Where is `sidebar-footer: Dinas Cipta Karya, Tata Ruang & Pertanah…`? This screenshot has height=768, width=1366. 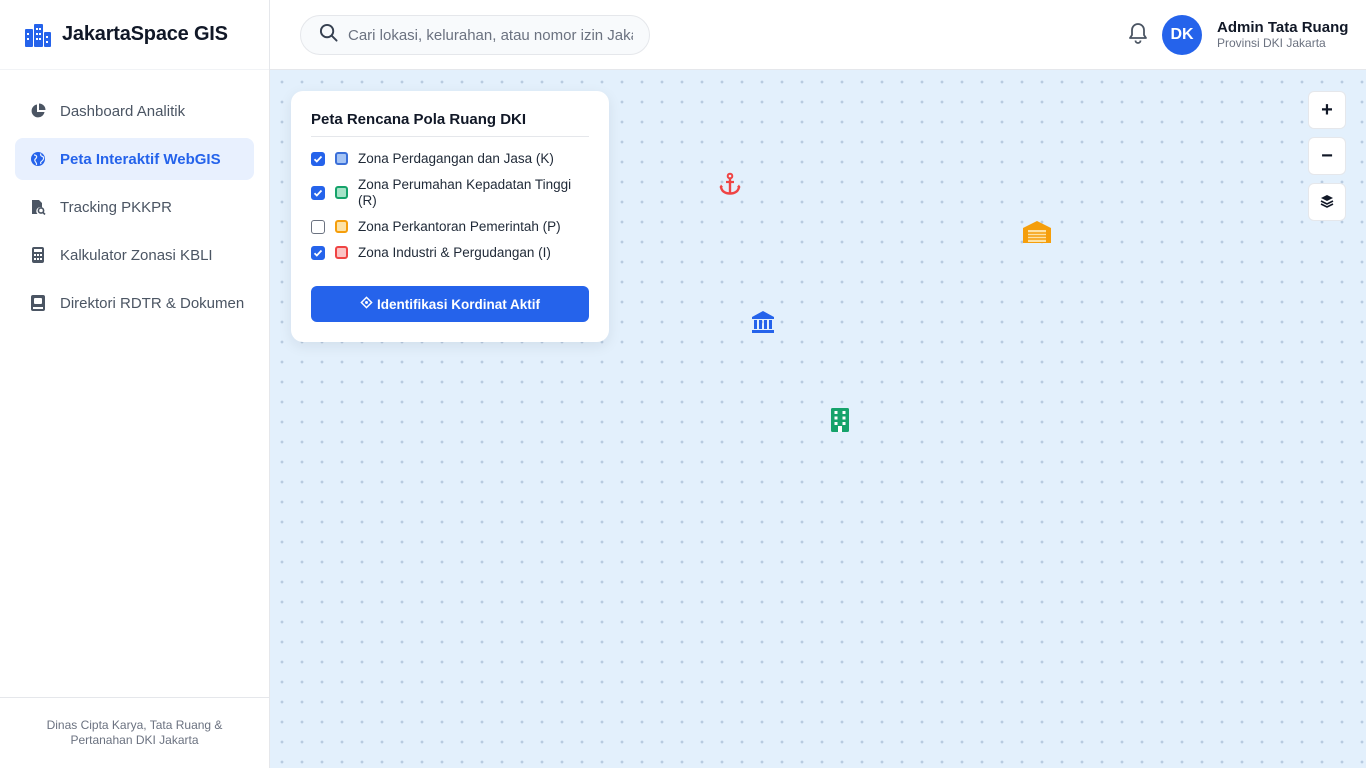
sidebar-footer: Dinas Cipta Karya, Tata Ruang & Pertanah… is located at coordinates (134, 732).